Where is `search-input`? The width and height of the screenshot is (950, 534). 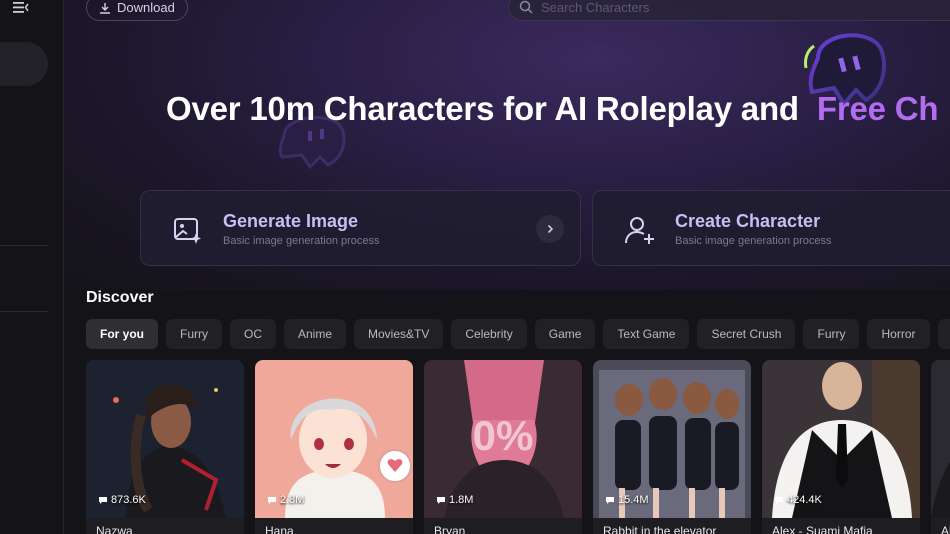
search-input is located at coordinates (691, 7).